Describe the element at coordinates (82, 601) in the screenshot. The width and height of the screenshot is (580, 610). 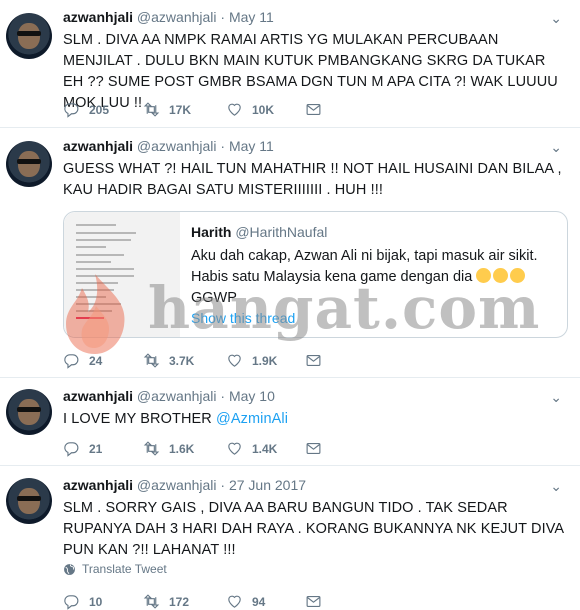
I see `reply-button: 10` at that location.